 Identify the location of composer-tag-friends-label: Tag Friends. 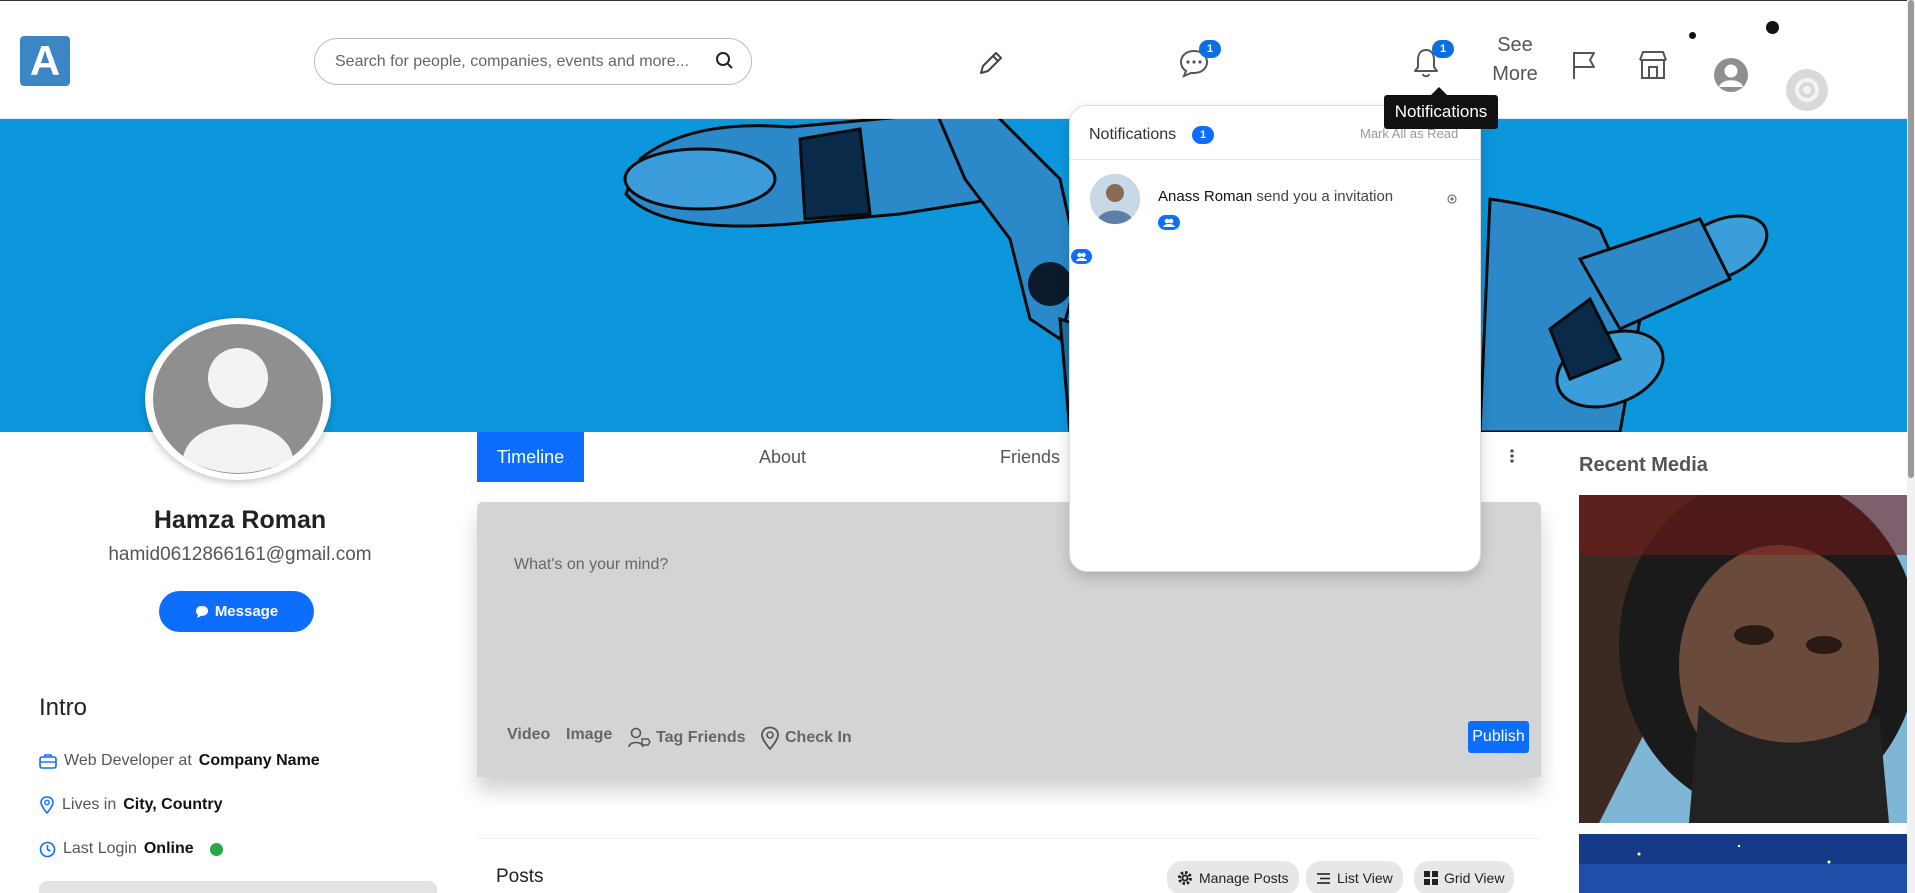
(701, 737).